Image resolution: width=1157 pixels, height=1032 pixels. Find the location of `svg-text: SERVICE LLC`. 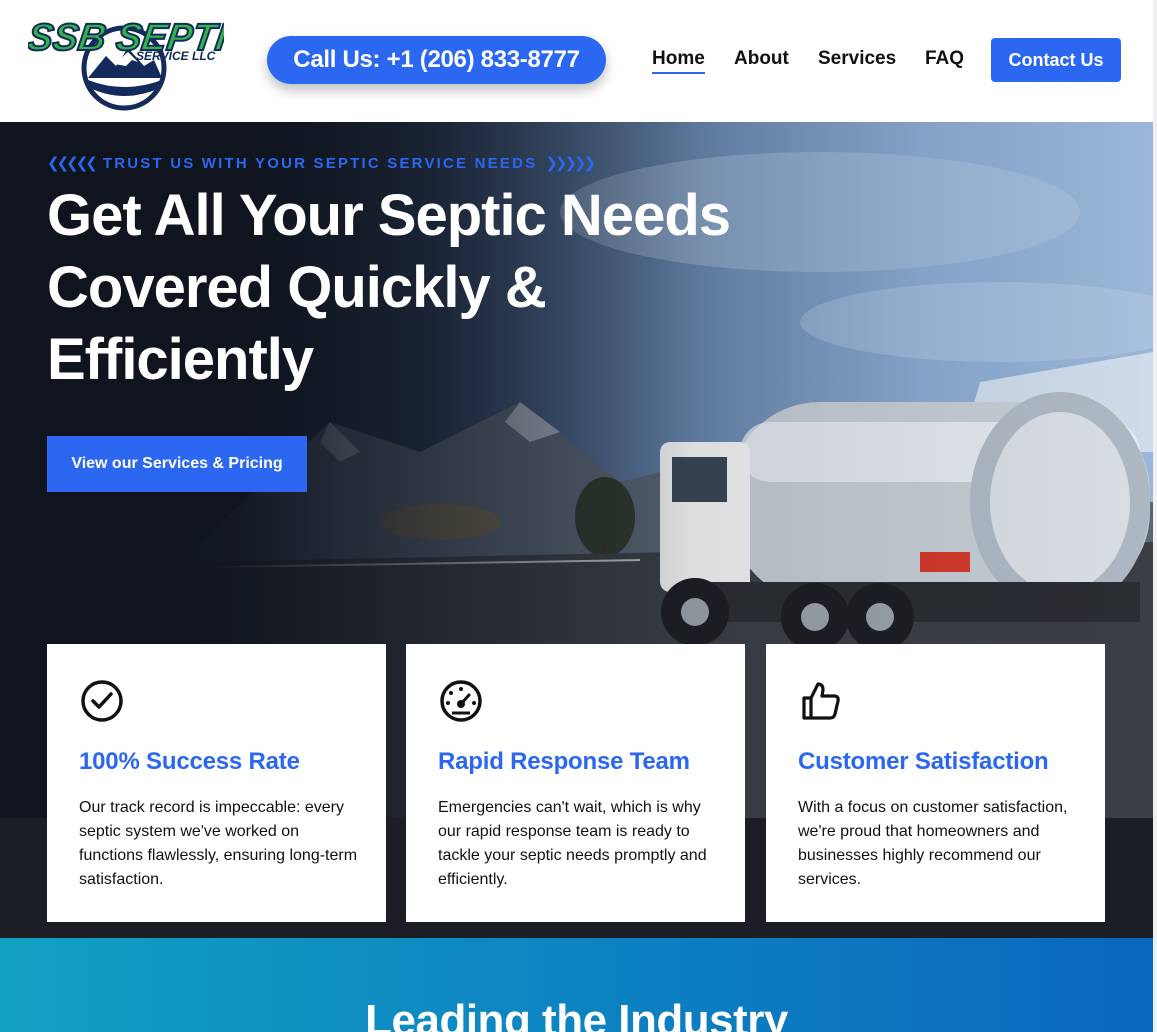

svg-text: SERVICE LLC is located at coordinates (176, 56).